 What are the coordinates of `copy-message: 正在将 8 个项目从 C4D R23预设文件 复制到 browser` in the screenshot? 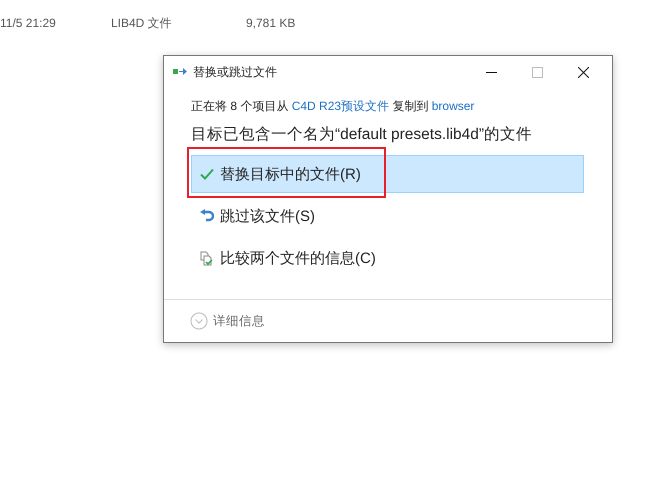 It's located at (333, 106).